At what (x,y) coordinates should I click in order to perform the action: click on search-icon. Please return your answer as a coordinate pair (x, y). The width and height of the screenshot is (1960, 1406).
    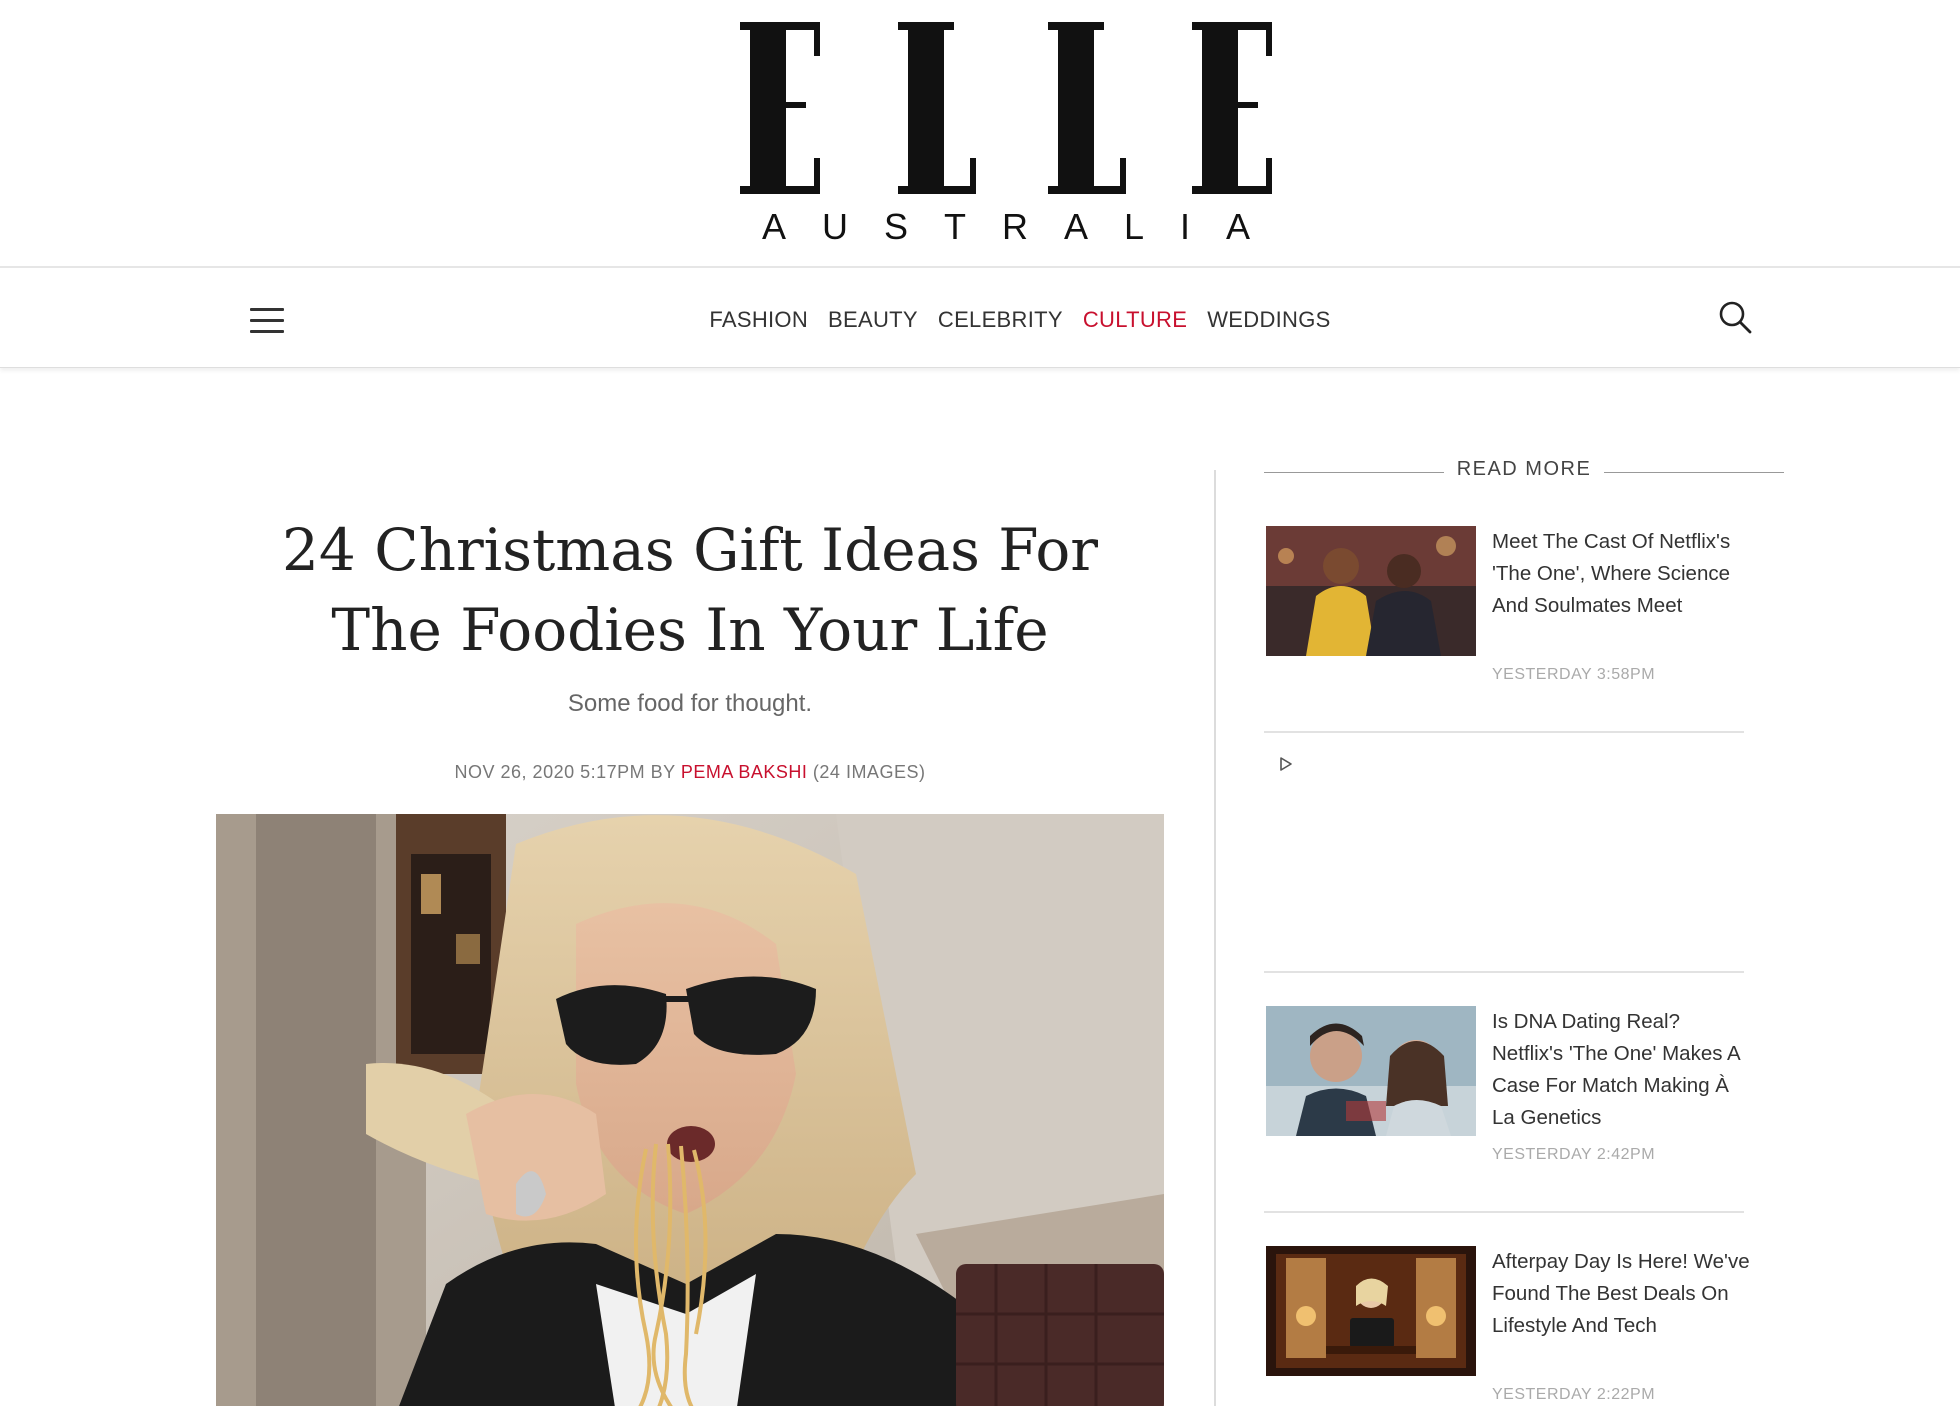
    Looking at the image, I should click on (1735, 317).